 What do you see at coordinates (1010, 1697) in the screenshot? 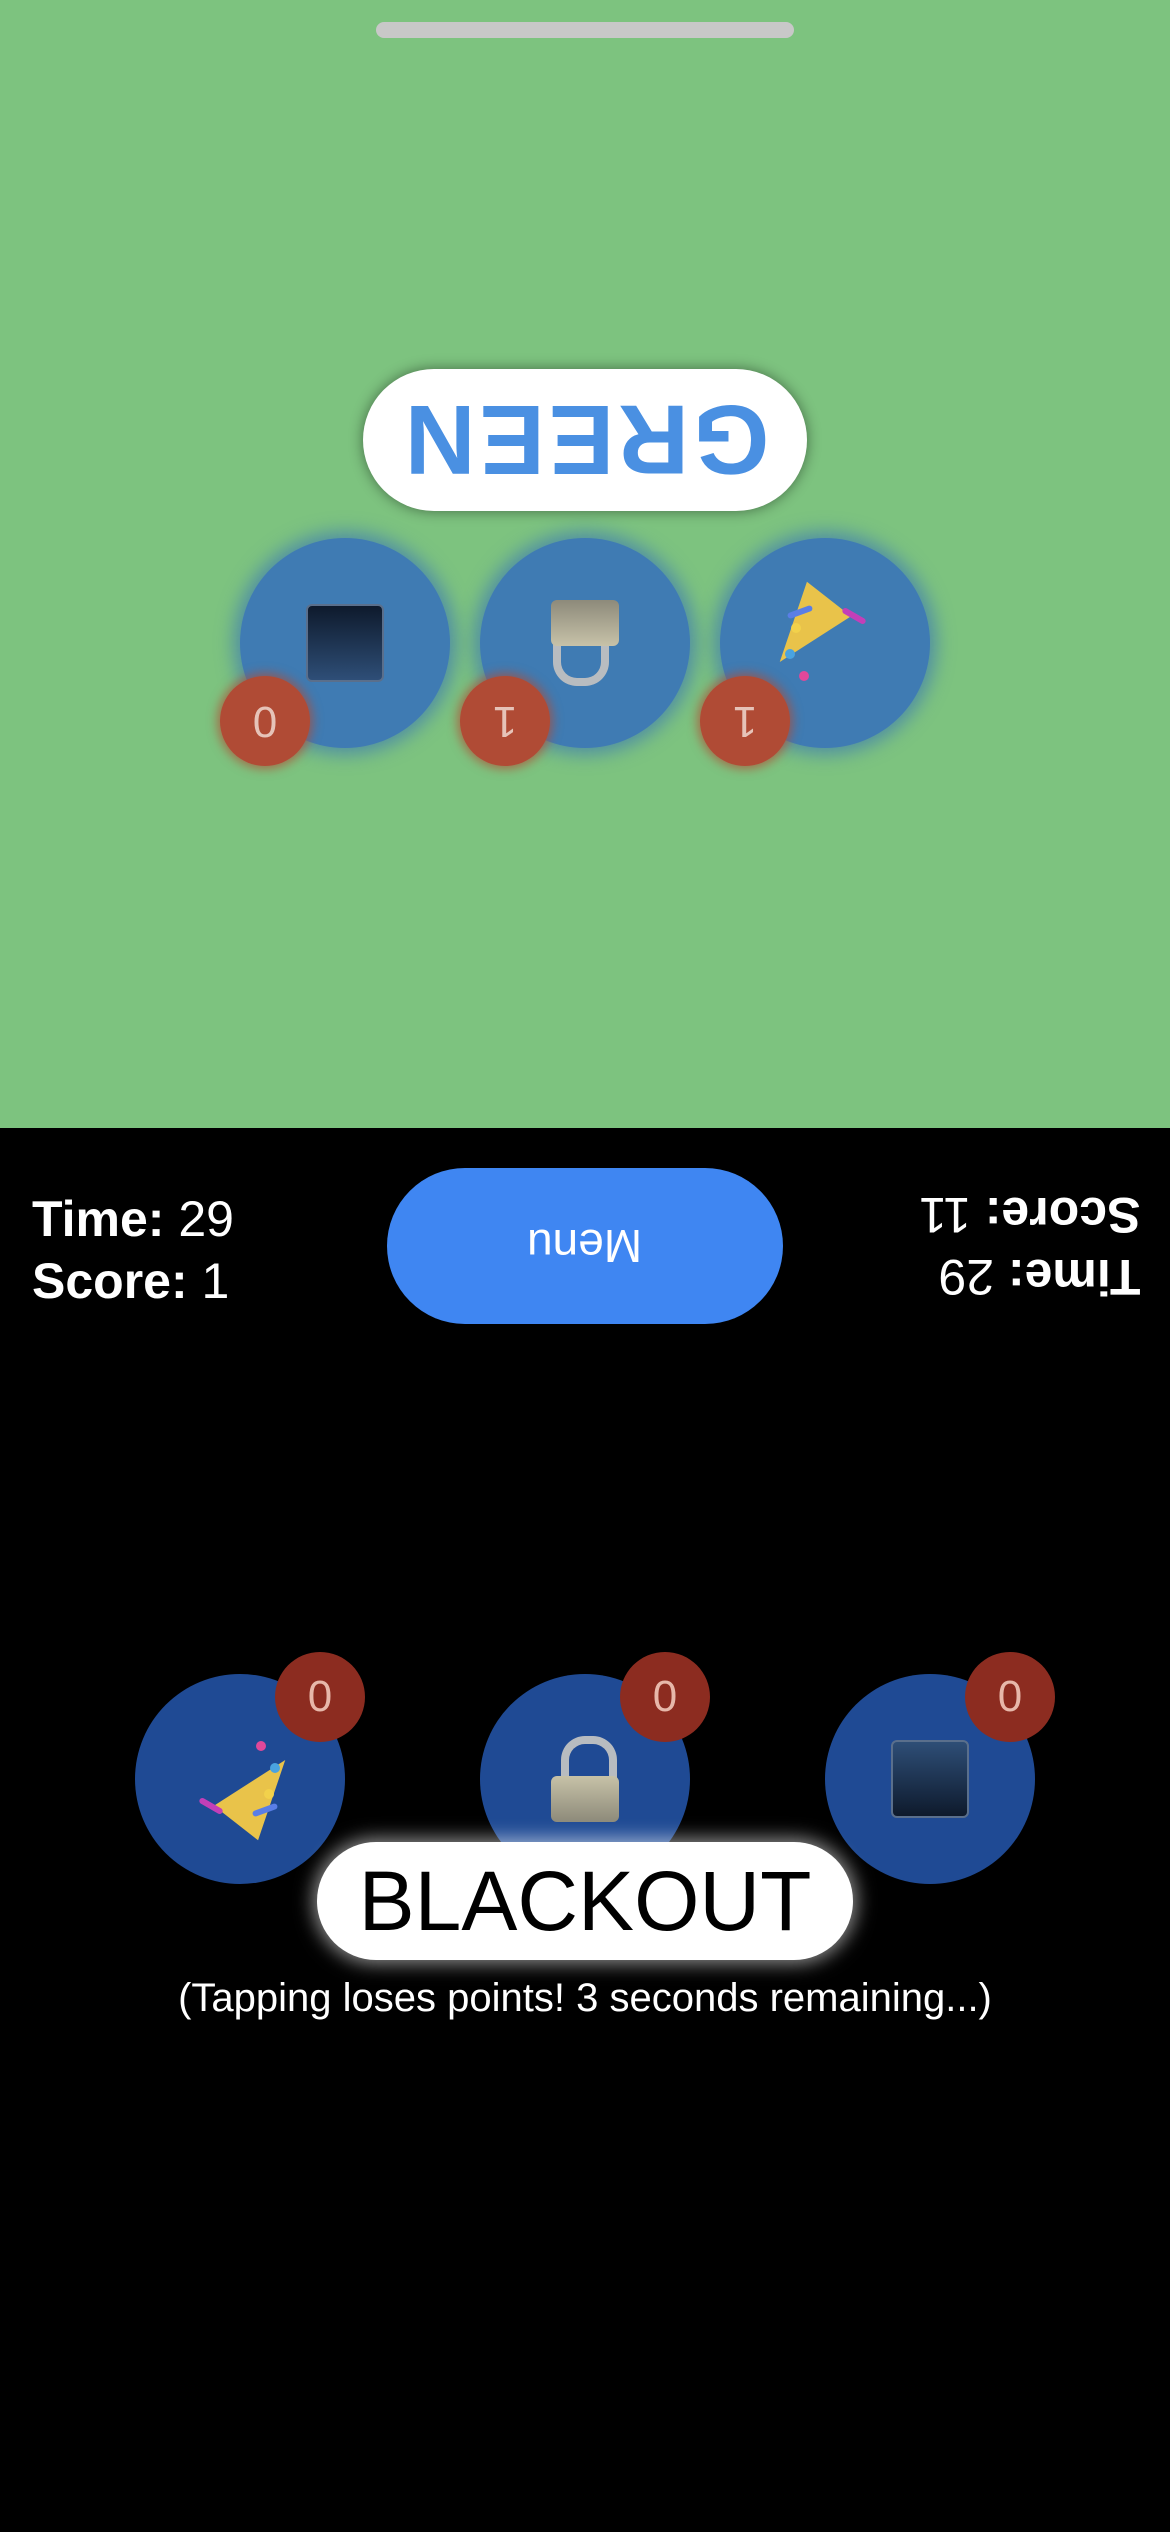
I see `player-square-count-badge: 0` at bounding box center [1010, 1697].